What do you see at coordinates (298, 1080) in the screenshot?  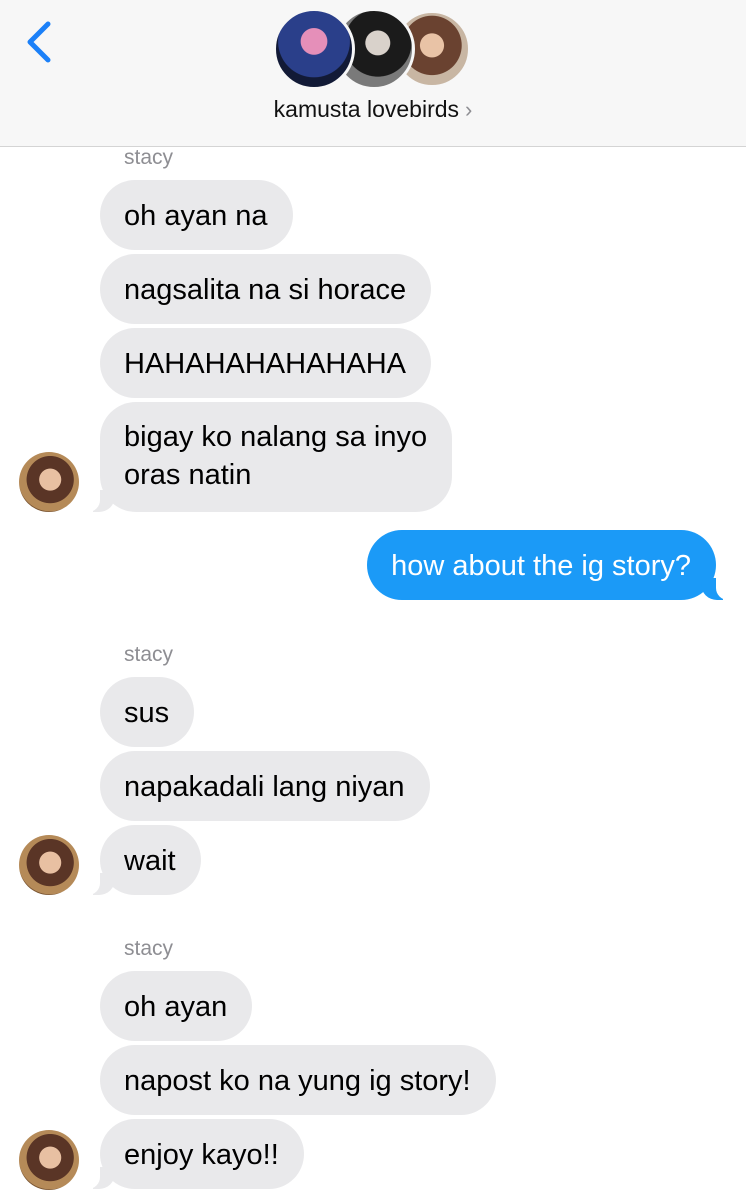 I see `message-bubble: napost ko na yung ig story!` at bounding box center [298, 1080].